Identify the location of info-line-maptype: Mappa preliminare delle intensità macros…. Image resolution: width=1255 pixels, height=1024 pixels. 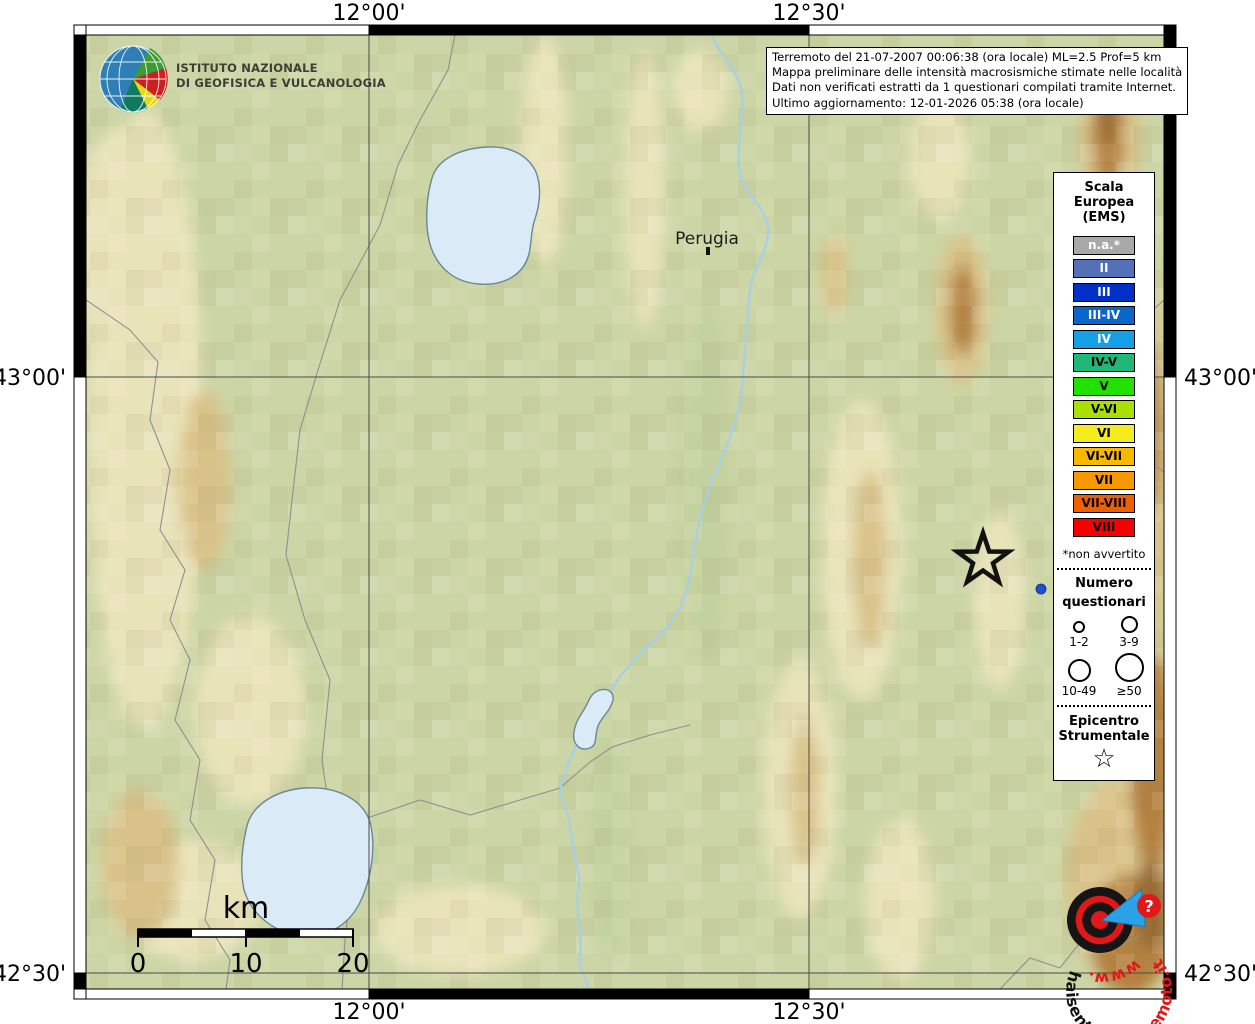
(977, 72).